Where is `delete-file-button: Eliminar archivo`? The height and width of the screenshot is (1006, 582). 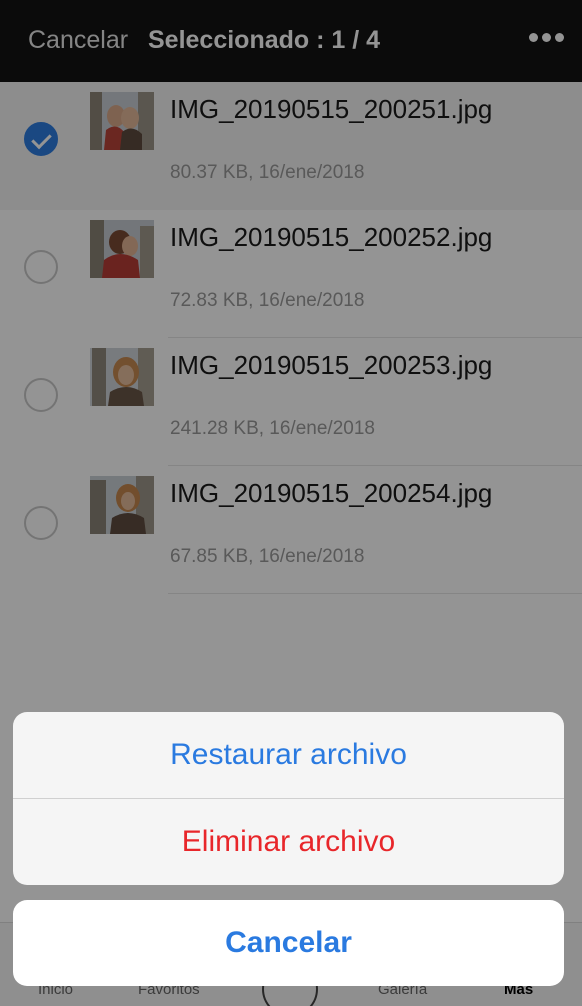 delete-file-button: Eliminar archivo is located at coordinates (288, 842).